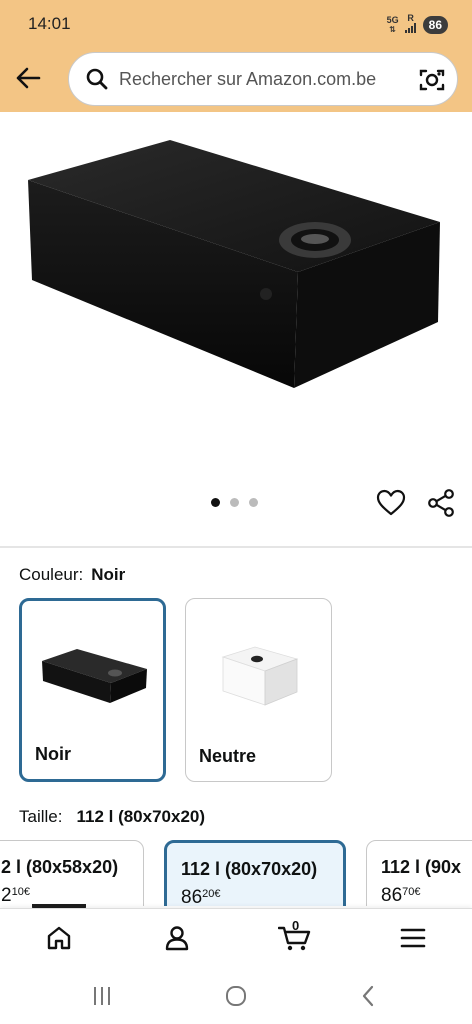  I want to click on size-option-selected: 112 l (80x70x20) 8620€, so click(255, 873).